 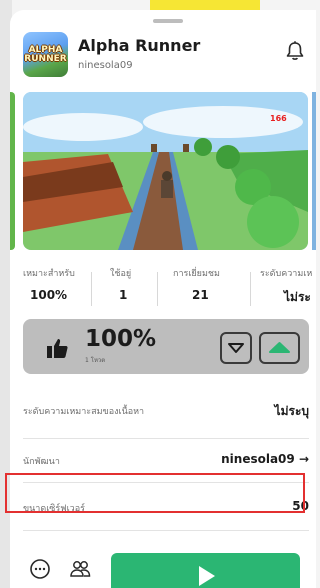 I want to click on more-icon, so click(x=40, y=569).